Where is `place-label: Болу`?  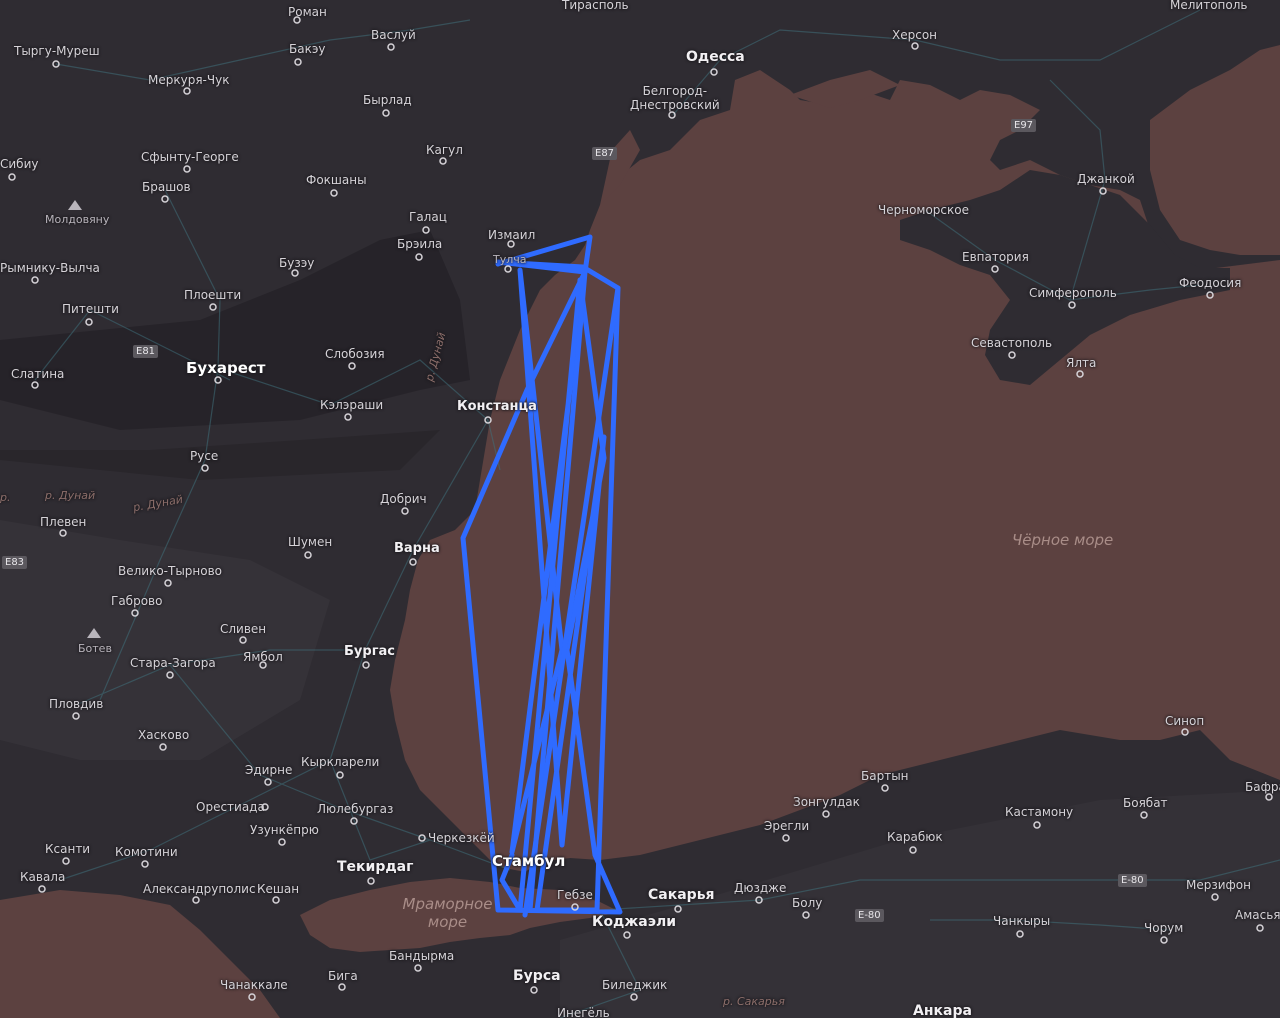 place-label: Болу is located at coordinates (807, 903).